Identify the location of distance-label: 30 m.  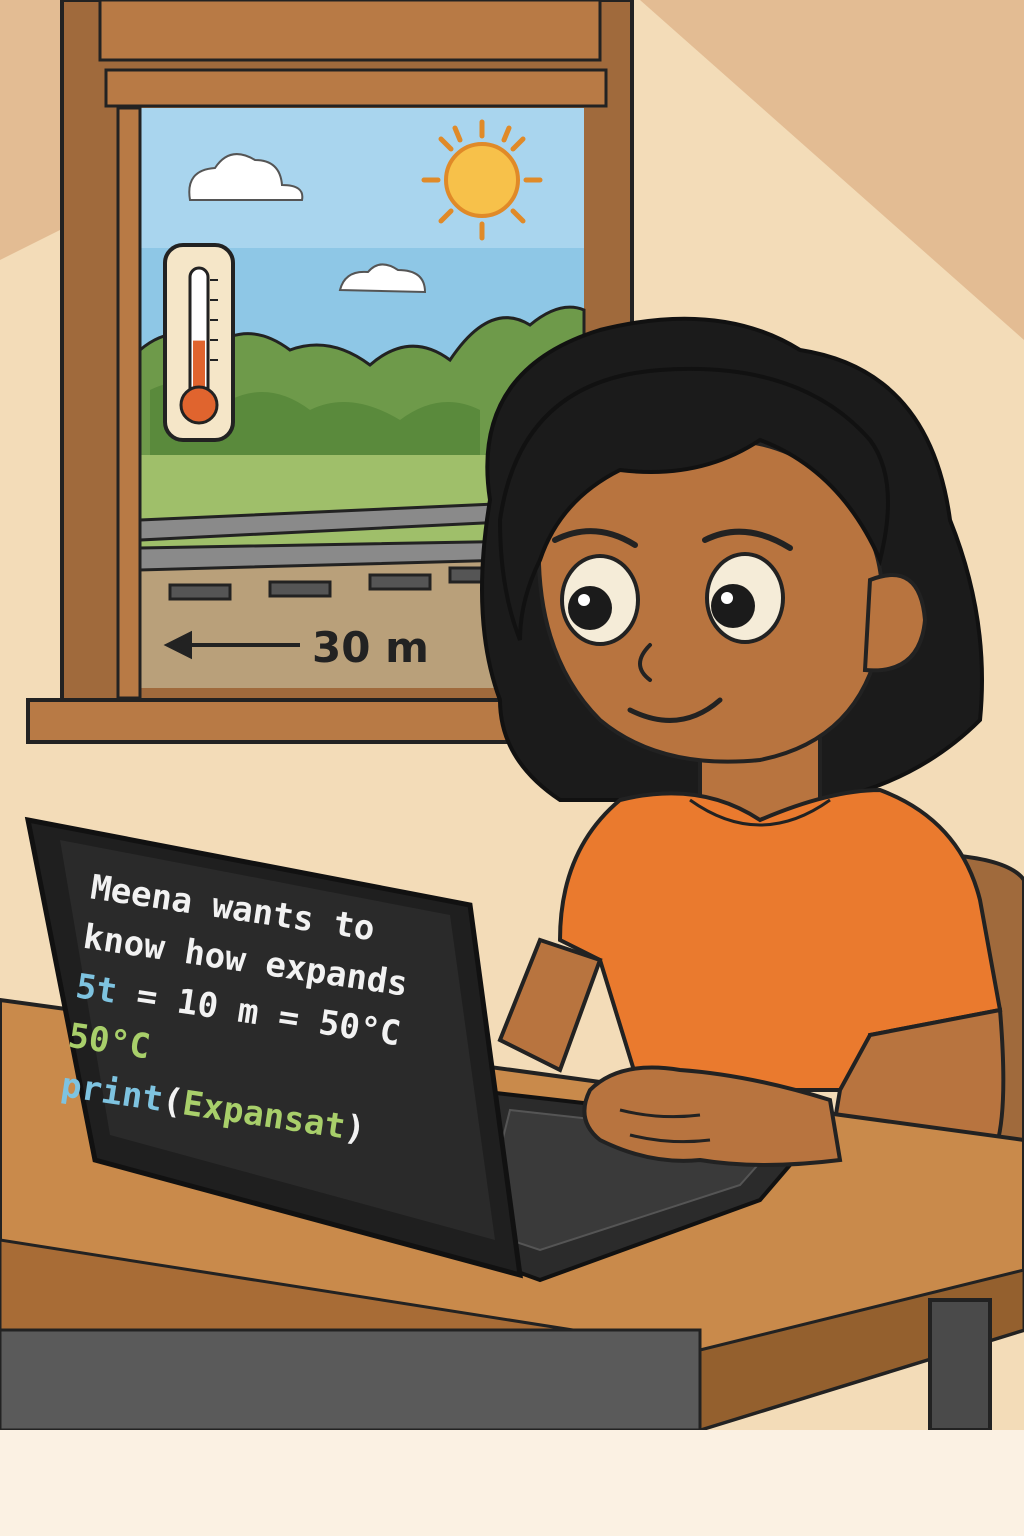
(370, 647).